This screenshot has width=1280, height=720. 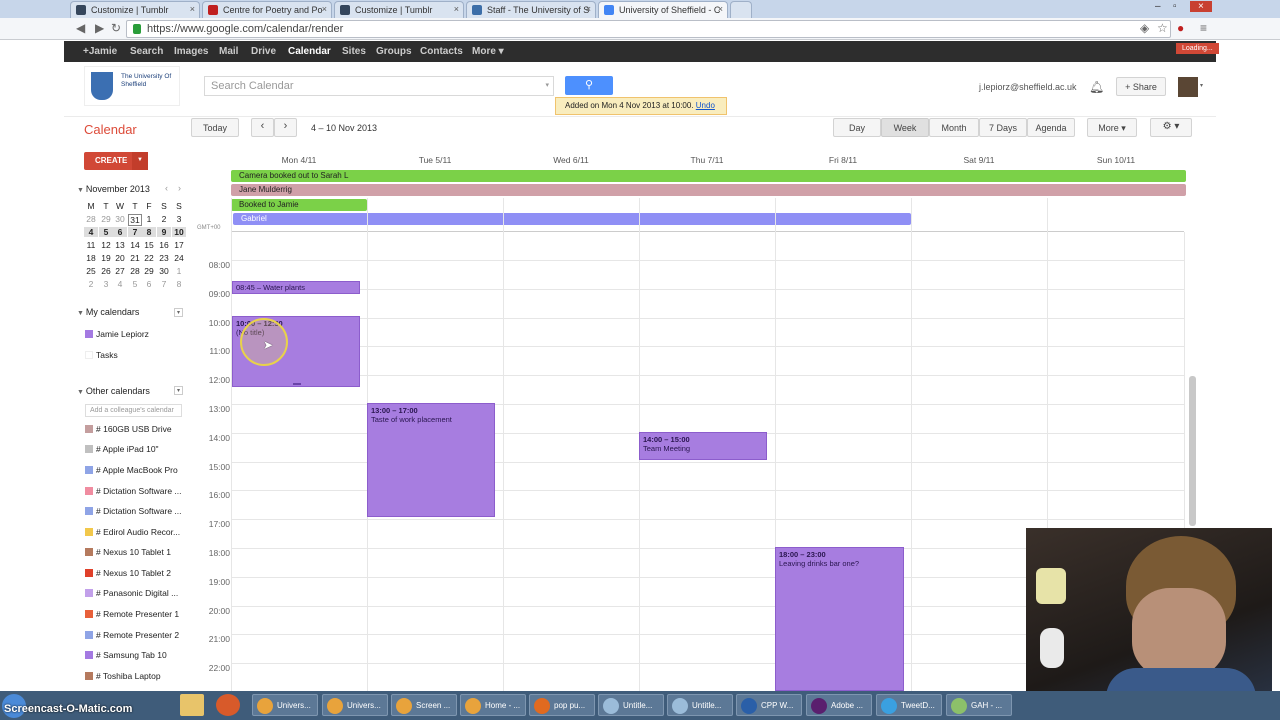 What do you see at coordinates (135, 271) in the screenshot?
I see `mini-day-cell: 28` at bounding box center [135, 271].